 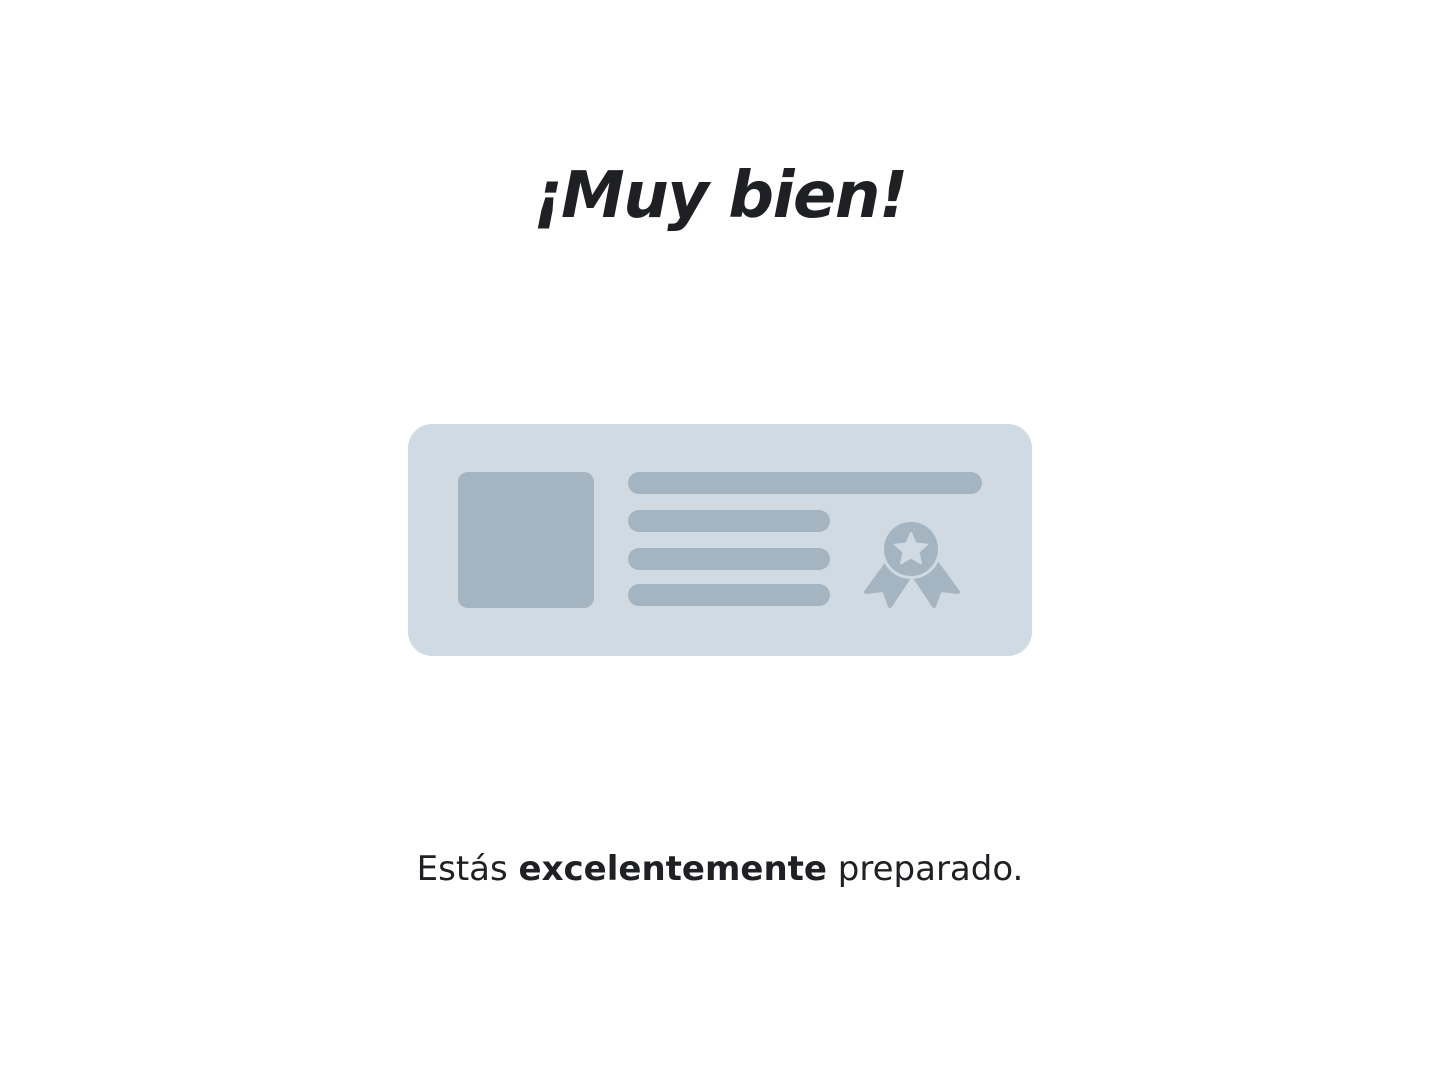 I want to click on message-suffix: preparado., so click(x=930, y=869).